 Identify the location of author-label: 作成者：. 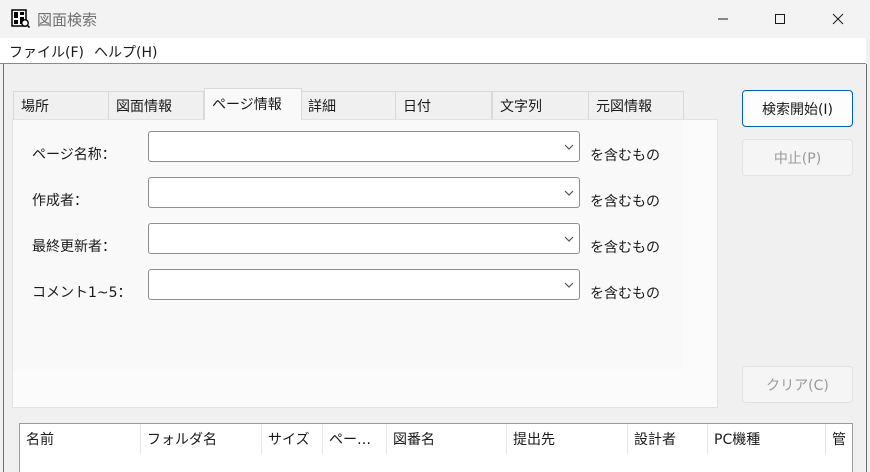
(60, 201).